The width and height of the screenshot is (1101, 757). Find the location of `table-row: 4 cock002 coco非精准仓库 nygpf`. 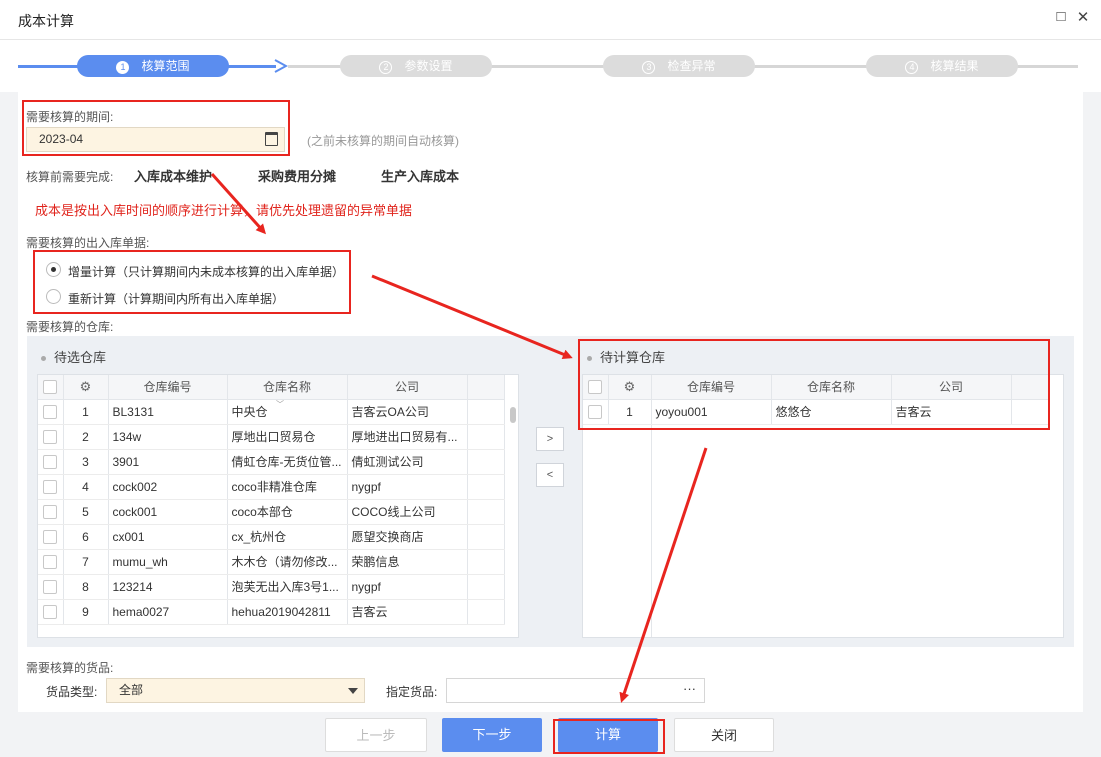

table-row: 4 cock002 coco非精准仓库 nygpf is located at coordinates (271, 487).